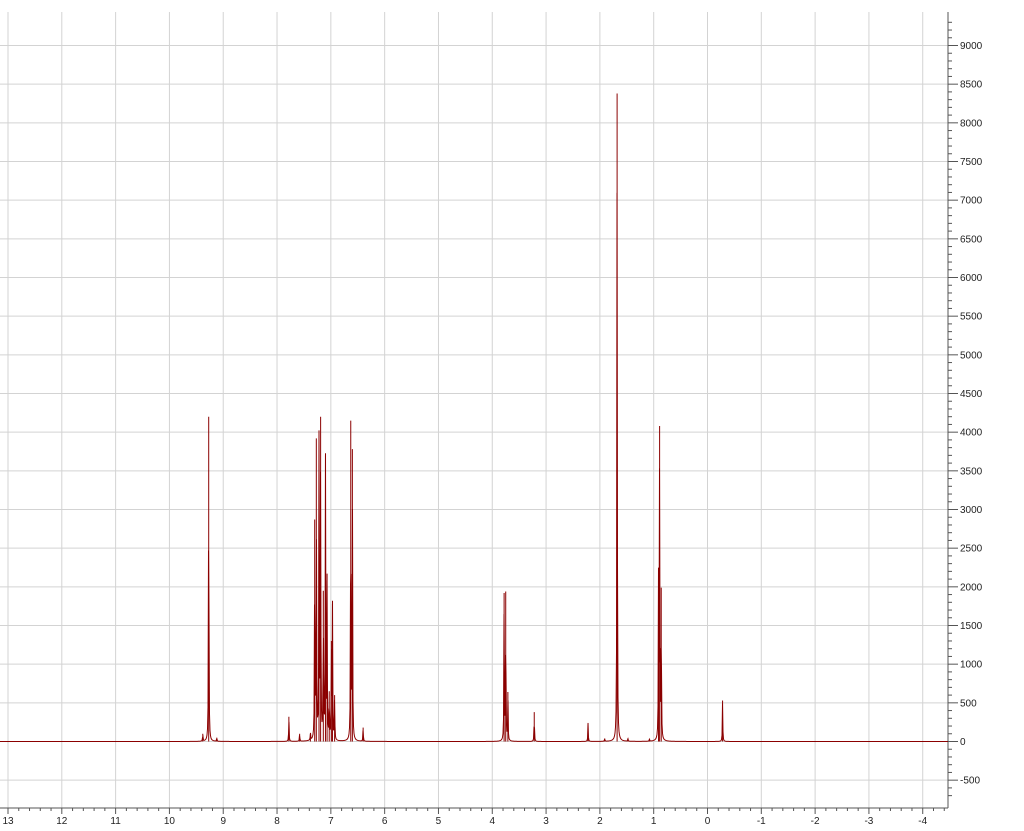 The height and width of the screenshot is (831, 1024). Describe the element at coordinates (277, 821) in the screenshot. I see `x-tick-label: 8` at that location.